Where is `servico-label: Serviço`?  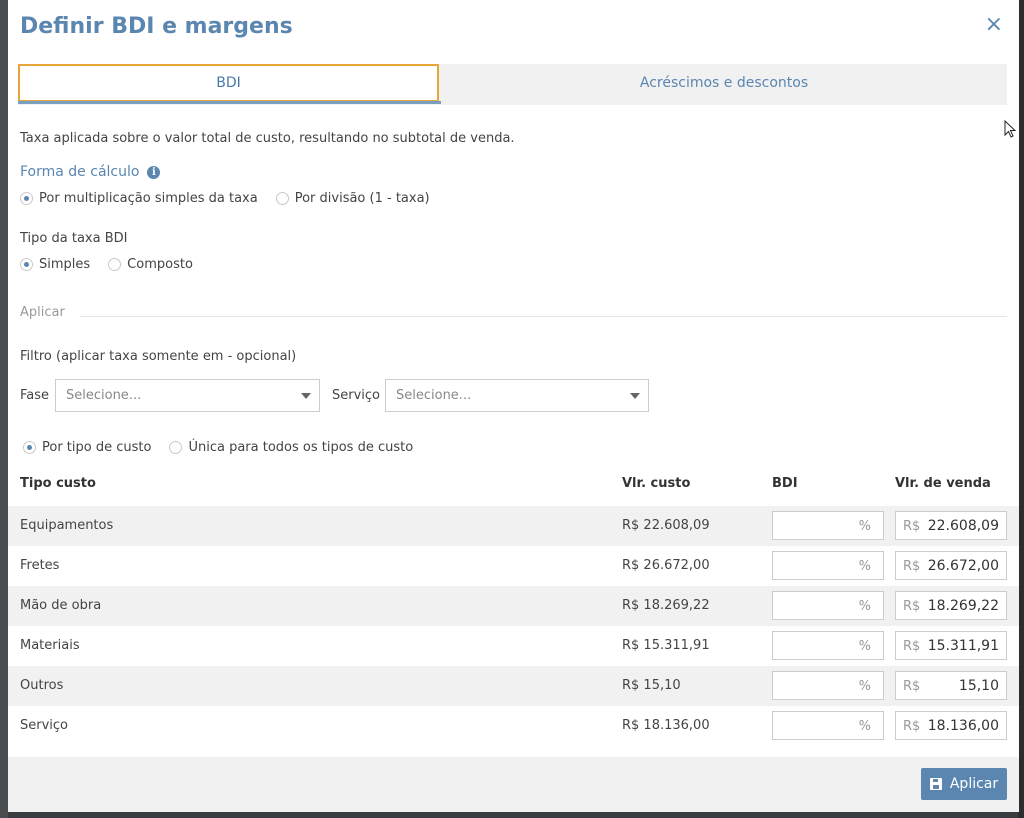 servico-label: Serviço is located at coordinates (356, 395).